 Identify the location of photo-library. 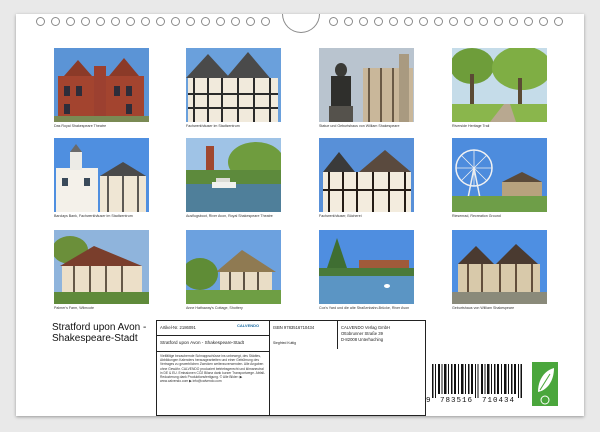
(366, 175).